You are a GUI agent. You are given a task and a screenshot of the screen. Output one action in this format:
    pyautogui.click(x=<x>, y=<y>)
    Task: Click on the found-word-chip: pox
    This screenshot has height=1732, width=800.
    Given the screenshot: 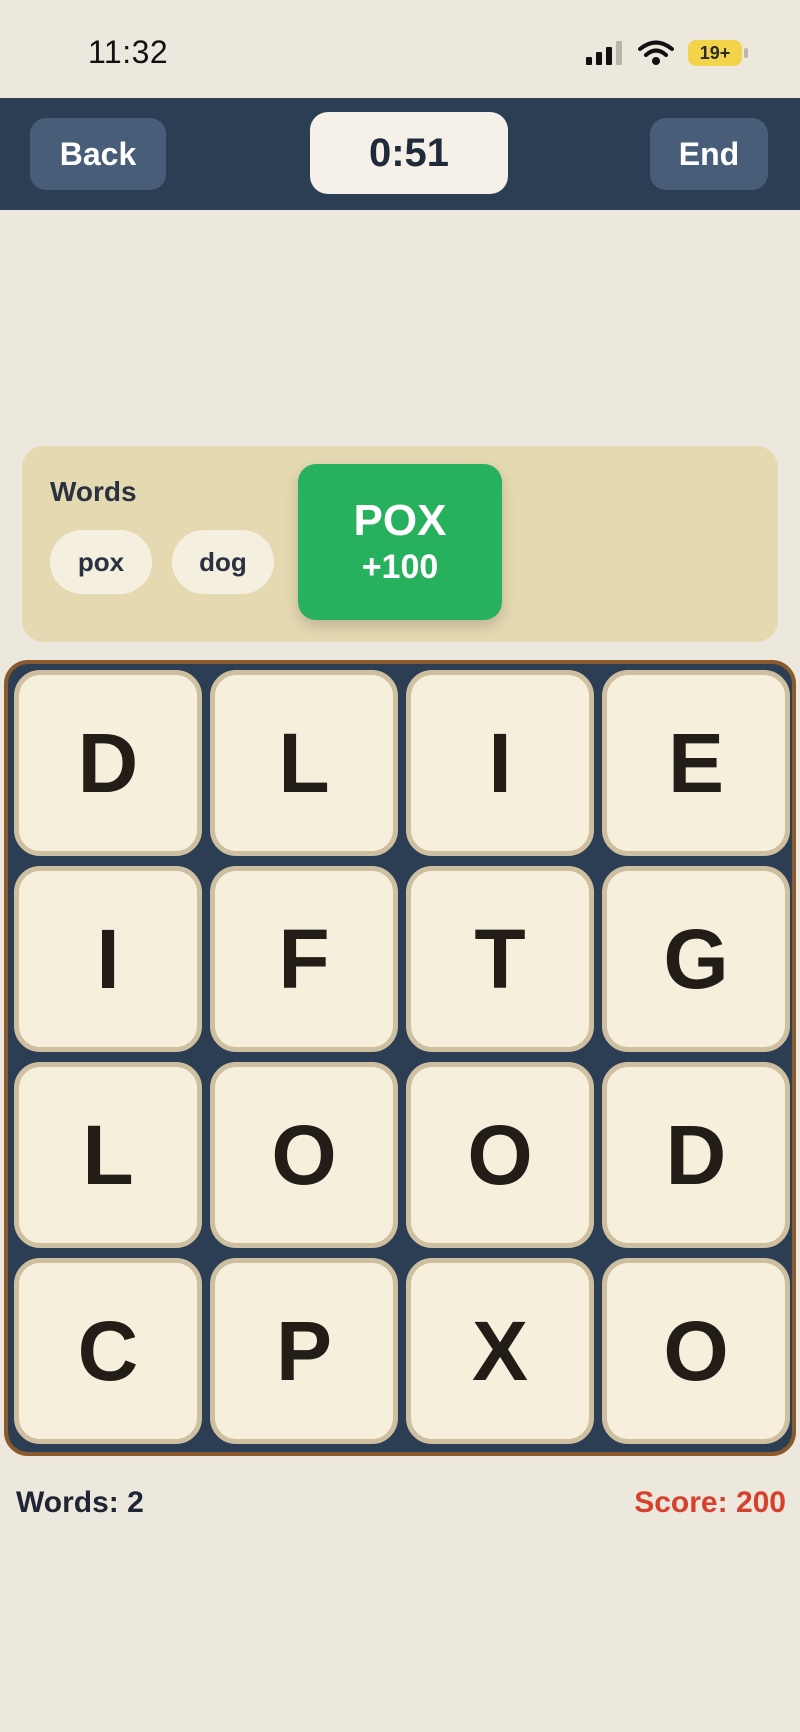 What is the action you would take?
    pyautogui.click(x=101, y=562)
    